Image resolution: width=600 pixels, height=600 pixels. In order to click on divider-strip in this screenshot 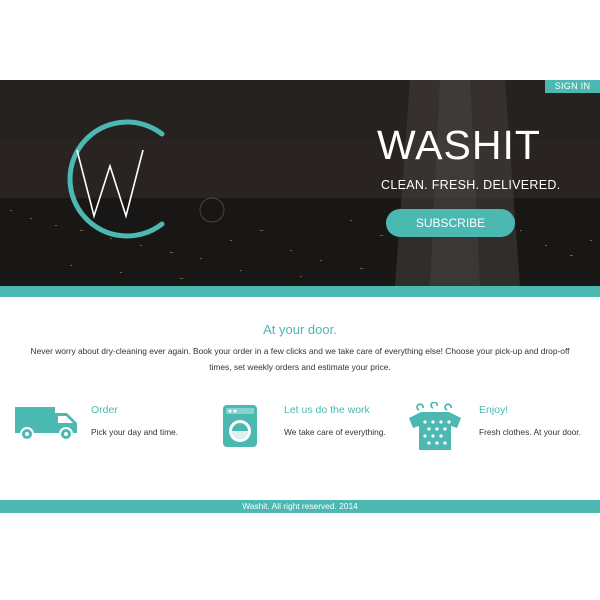, I will do `click(300, 291)`.